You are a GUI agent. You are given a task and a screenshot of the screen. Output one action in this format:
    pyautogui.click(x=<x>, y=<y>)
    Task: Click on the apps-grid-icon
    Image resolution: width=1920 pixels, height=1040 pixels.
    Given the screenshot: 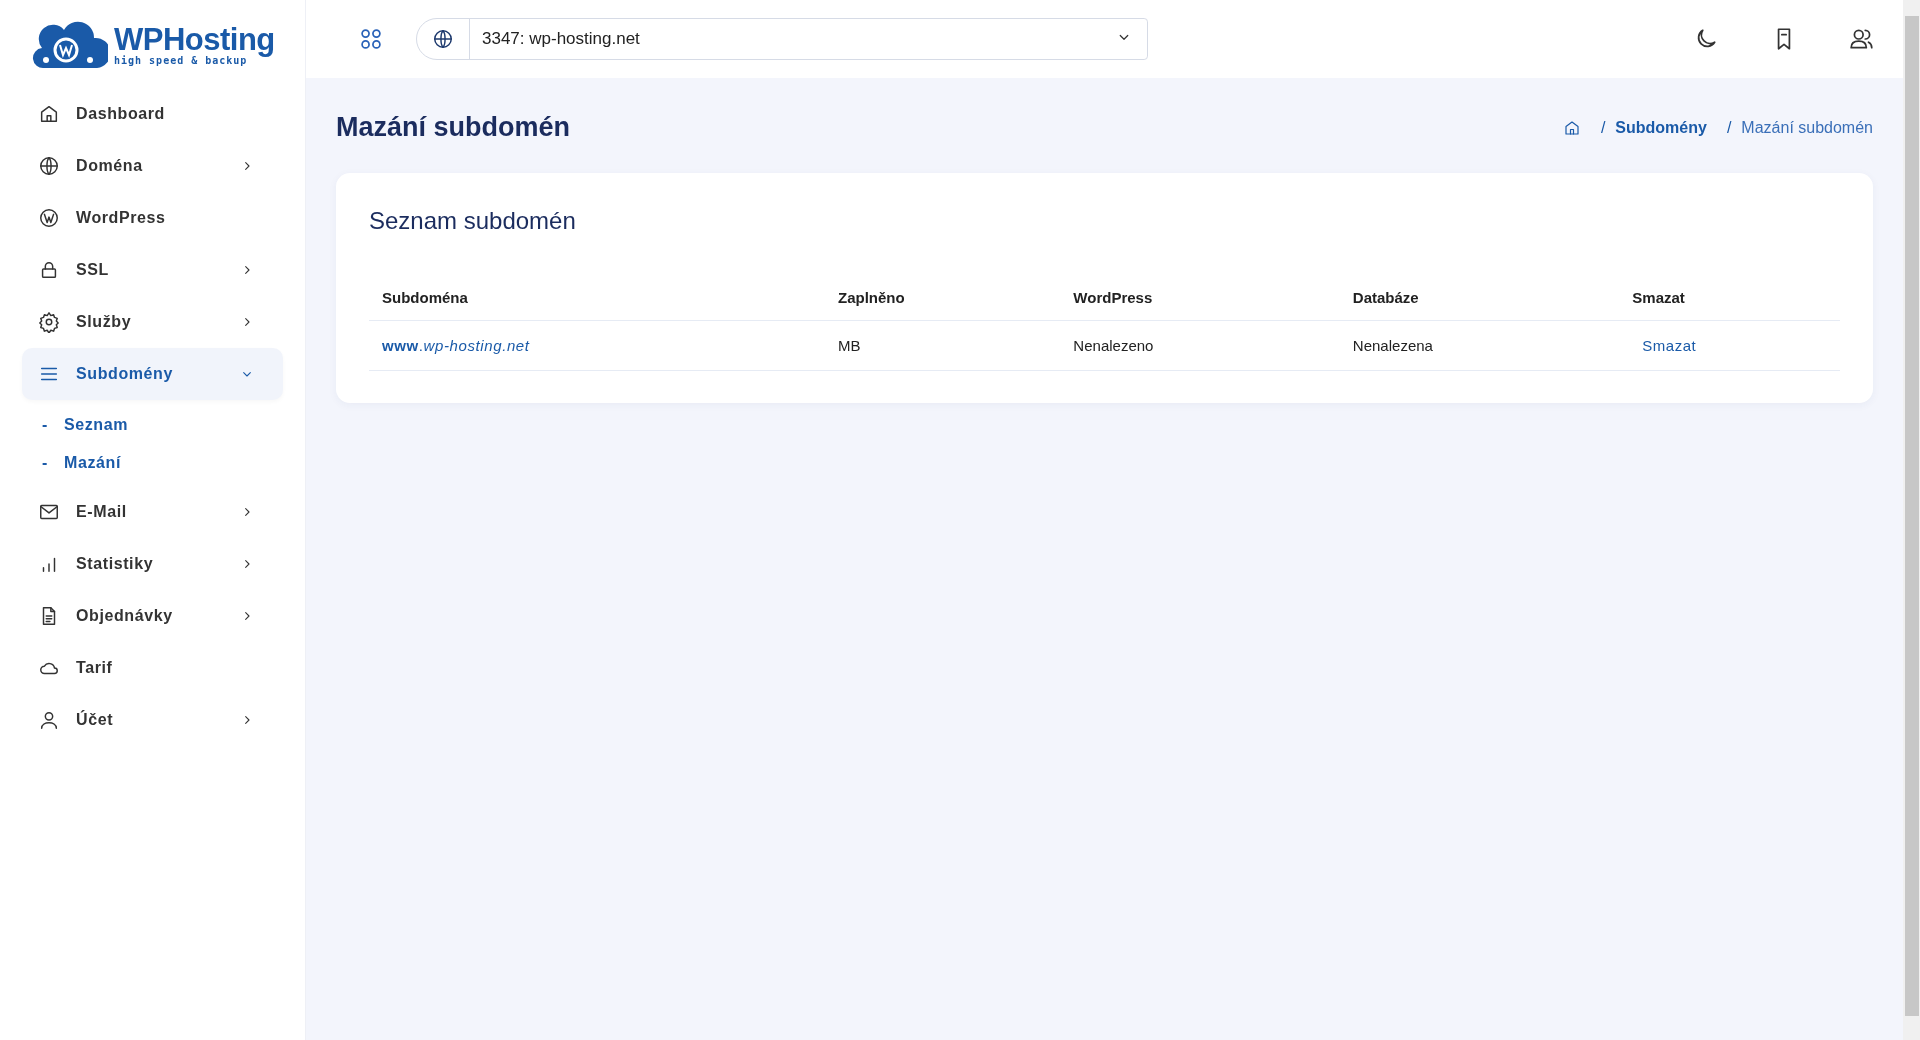 What is the action you would take?
    pyautogui.click(x=371, y=39)
    